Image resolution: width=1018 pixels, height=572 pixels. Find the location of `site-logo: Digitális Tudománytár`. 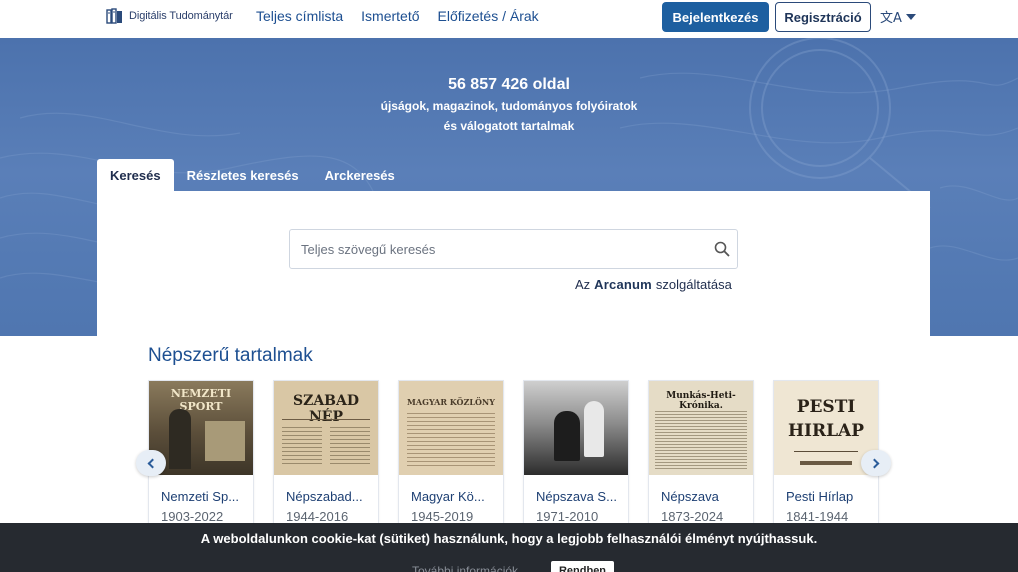

site-logo: Digitális Tudománytár is located at coordinates (169, 16).